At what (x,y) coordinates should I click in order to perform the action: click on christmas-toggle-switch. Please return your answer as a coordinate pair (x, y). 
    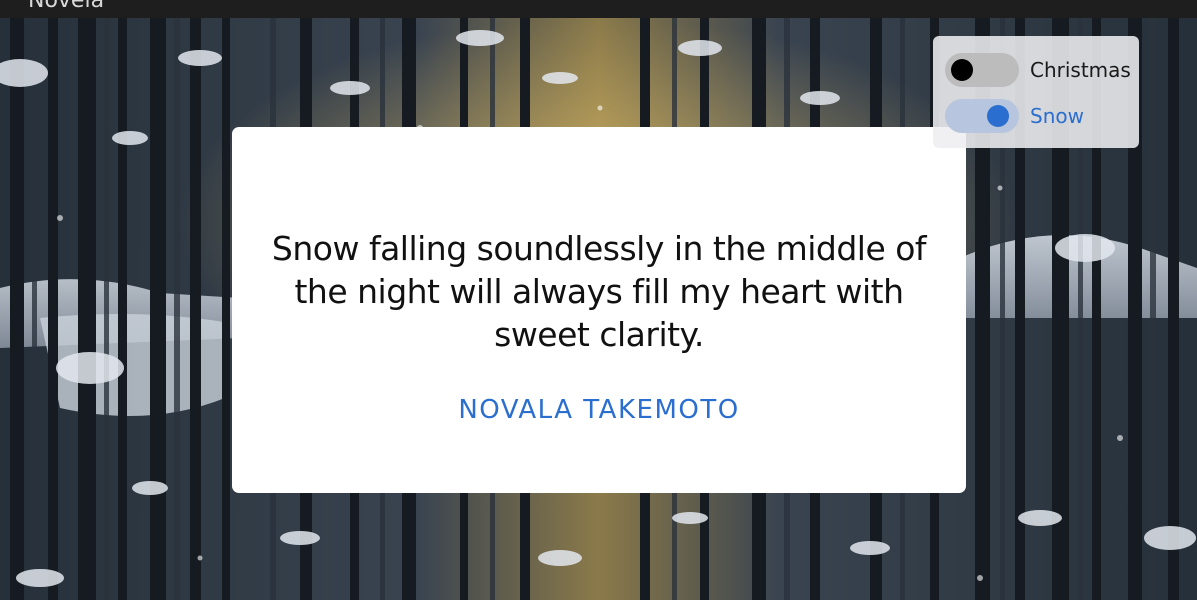
    Looking at the image, I should click on (982, 70).